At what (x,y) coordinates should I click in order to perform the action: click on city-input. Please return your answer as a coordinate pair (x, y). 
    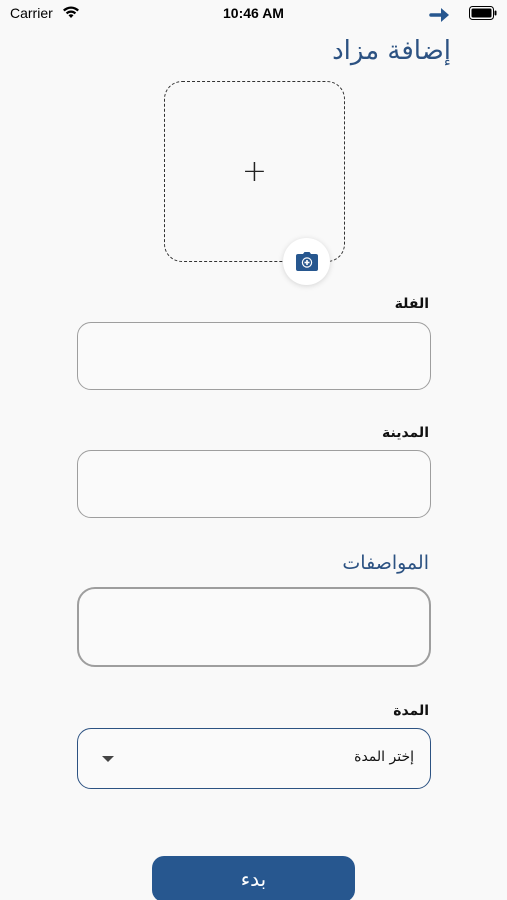
    Looking at the image, I should click on (254, 484).